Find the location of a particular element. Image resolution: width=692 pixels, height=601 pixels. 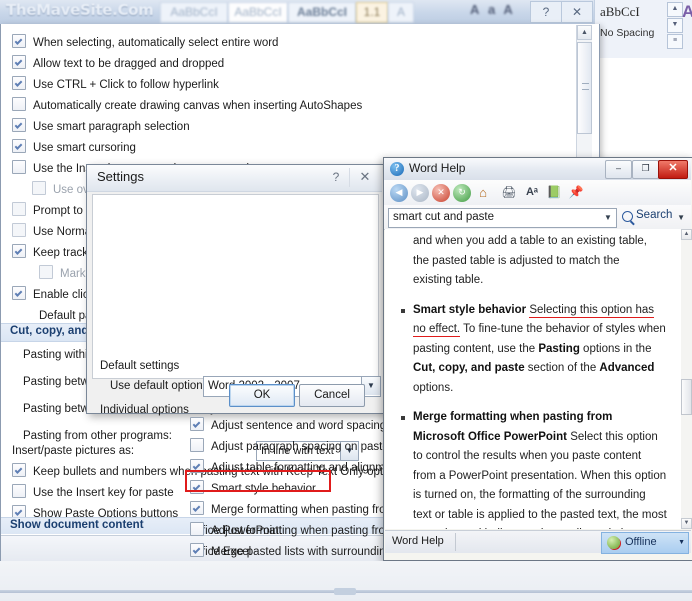

option-label: Use CTRL + Click to follow hyperlink is located at coordinates (126, 85).